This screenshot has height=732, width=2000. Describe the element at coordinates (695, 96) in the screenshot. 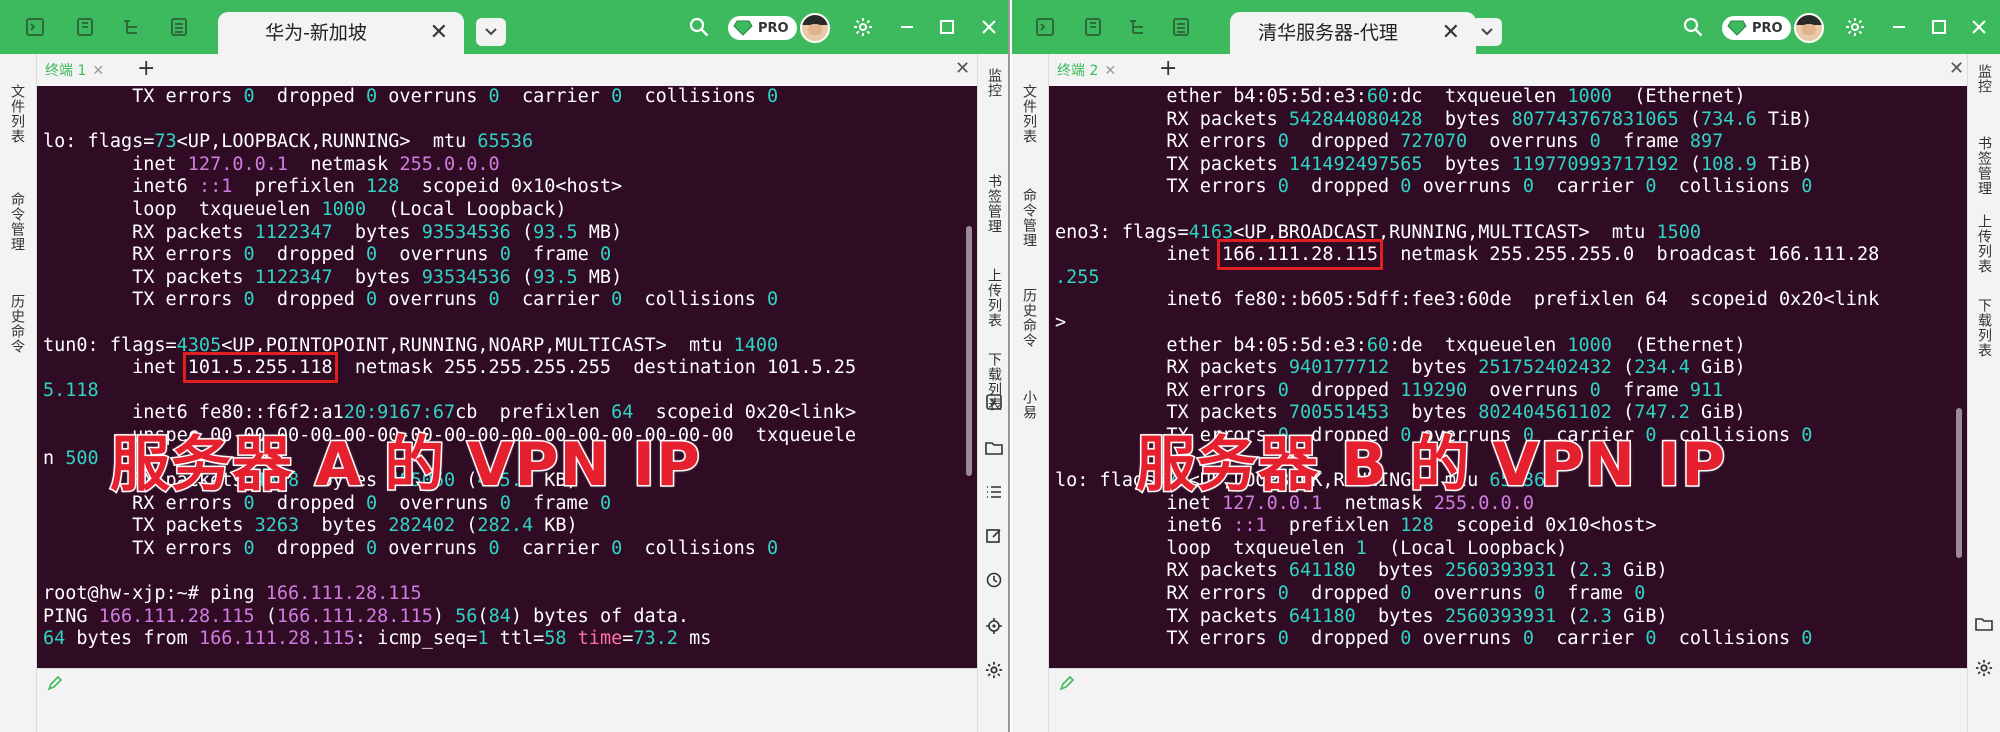

I see `terminal-text: collisions` at that location.